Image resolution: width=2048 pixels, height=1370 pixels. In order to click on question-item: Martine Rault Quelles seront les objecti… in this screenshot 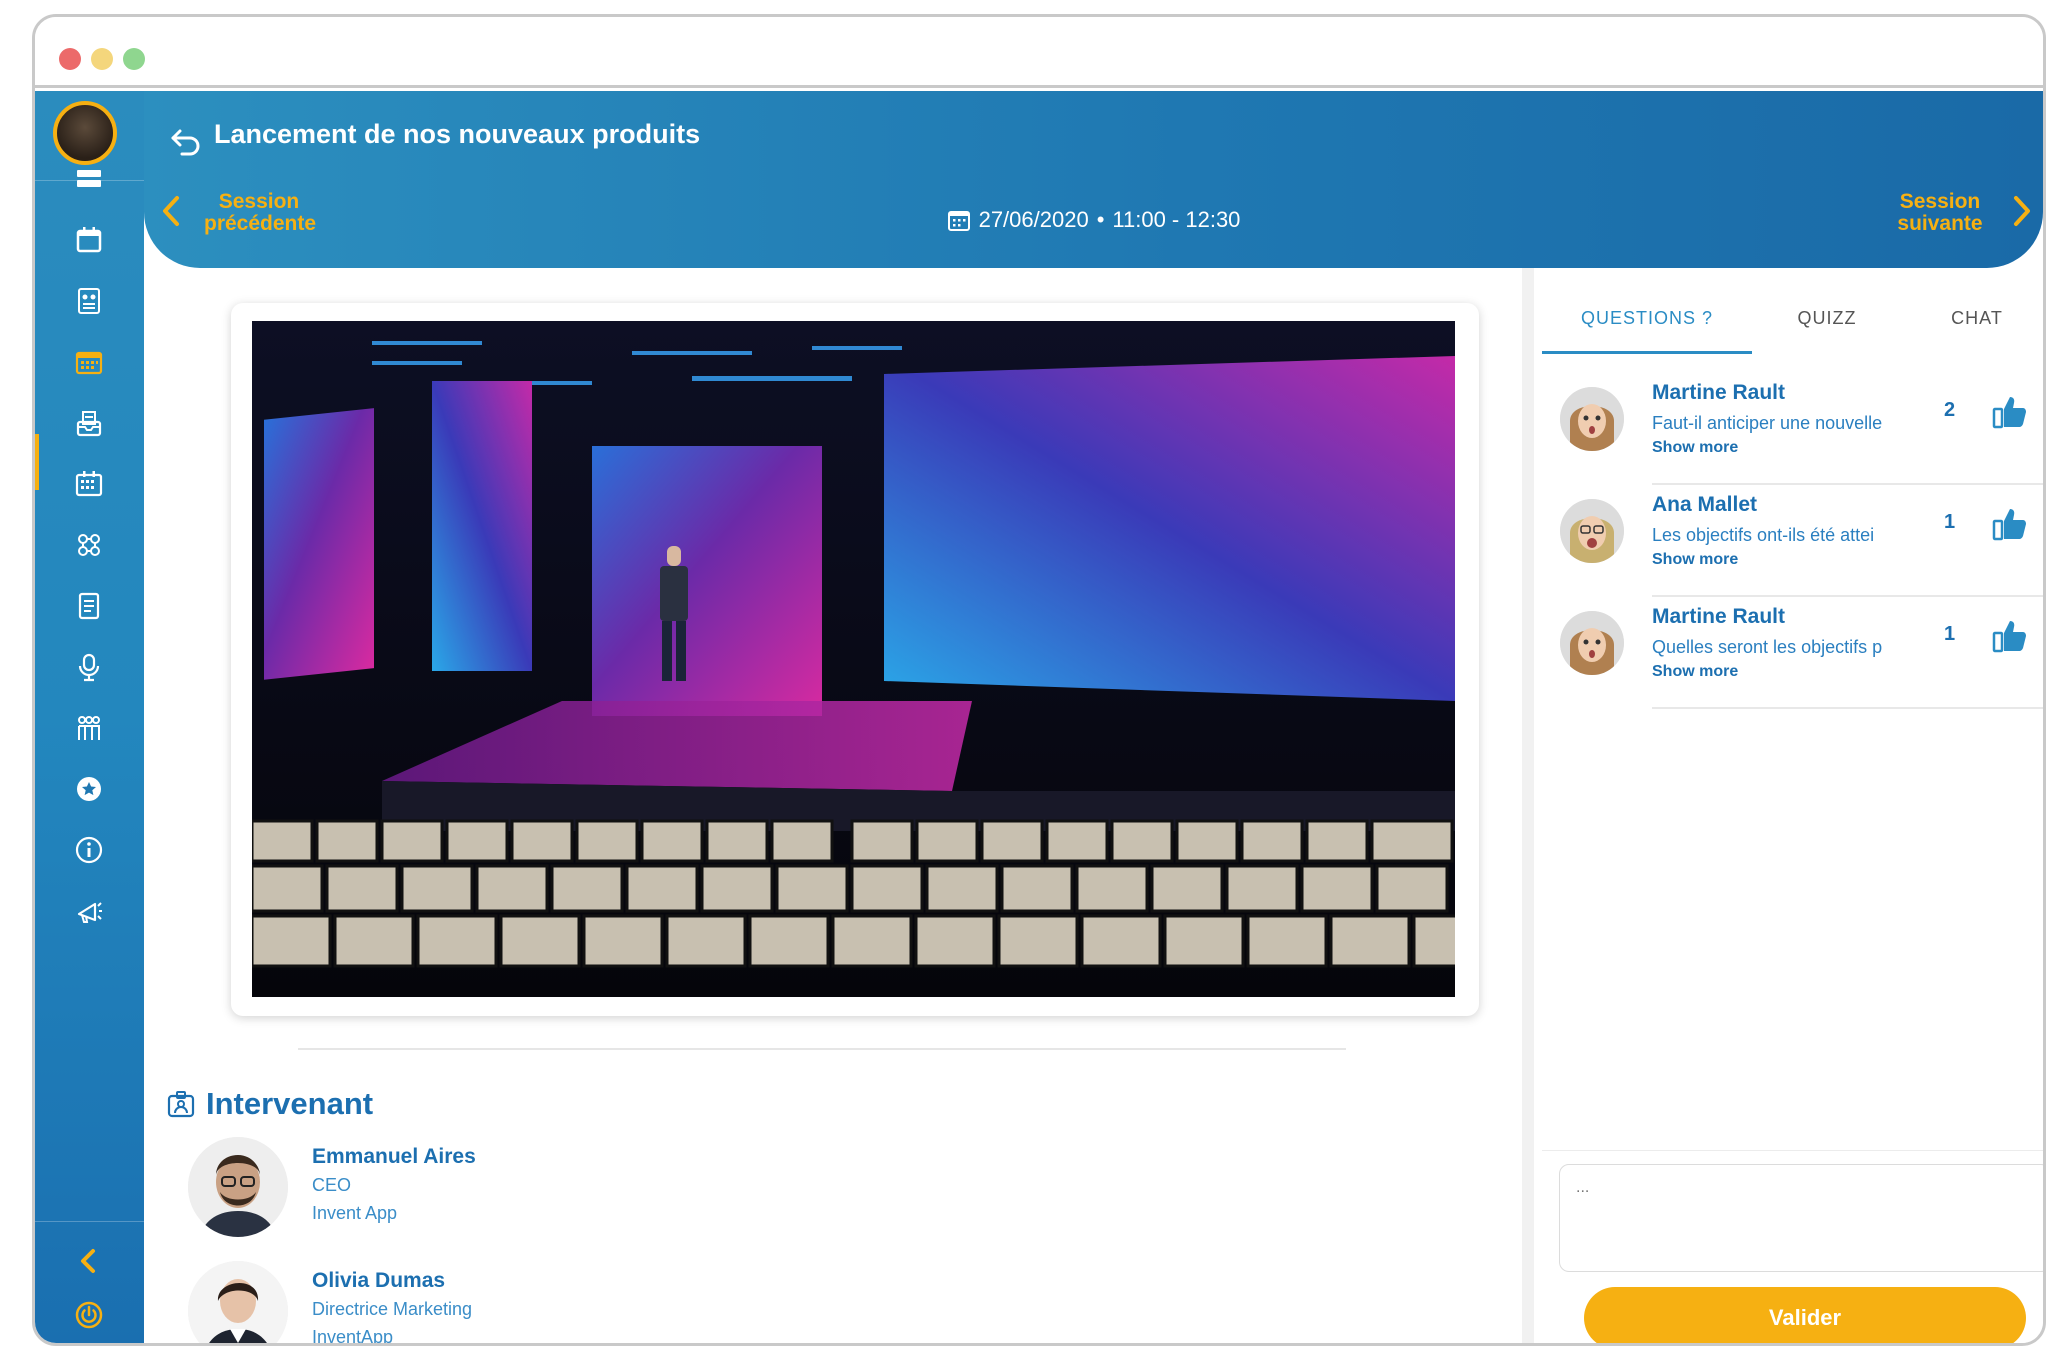, I will do `click(1801, 653)`.